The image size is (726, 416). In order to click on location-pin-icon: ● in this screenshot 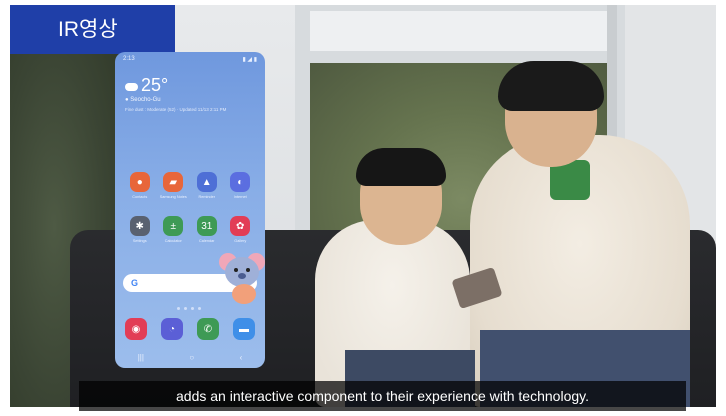, I will do `click(127, 100)`.